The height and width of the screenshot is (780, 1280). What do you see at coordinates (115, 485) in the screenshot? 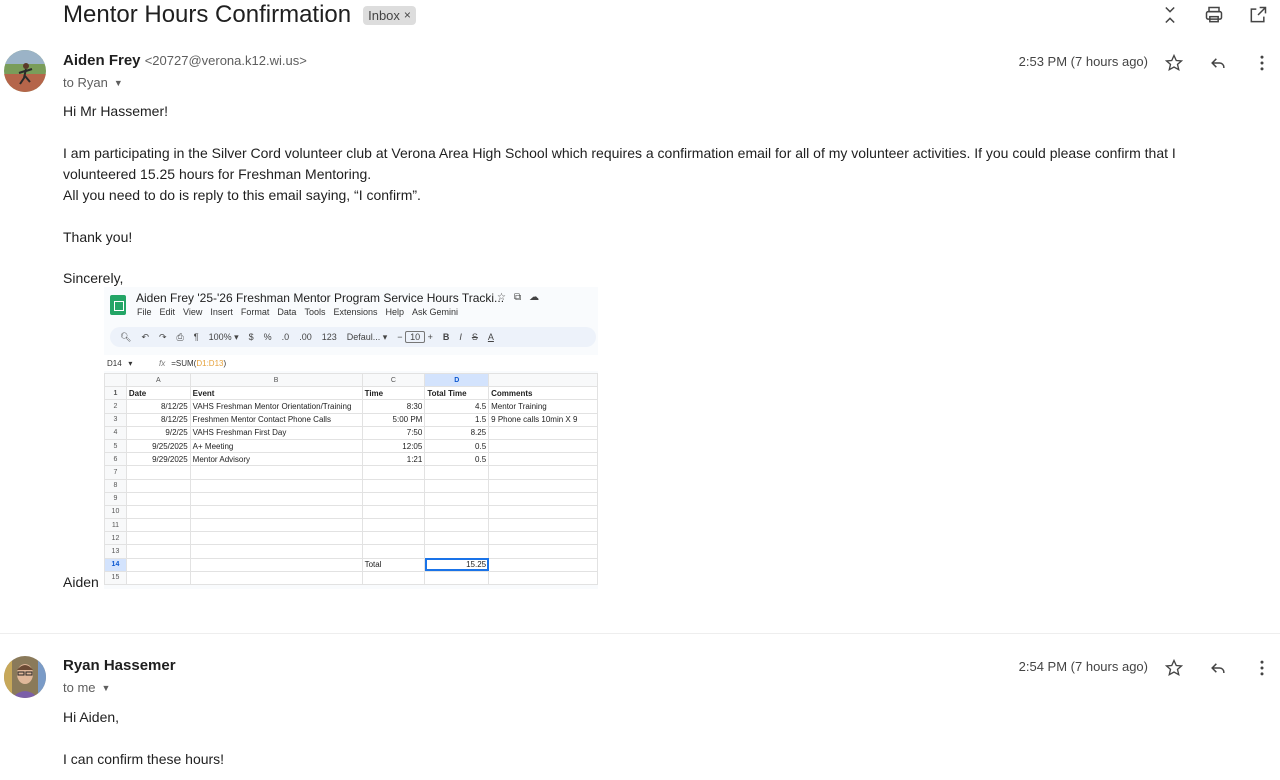
I see `row-number: 8` at bounding box center [115, 485].